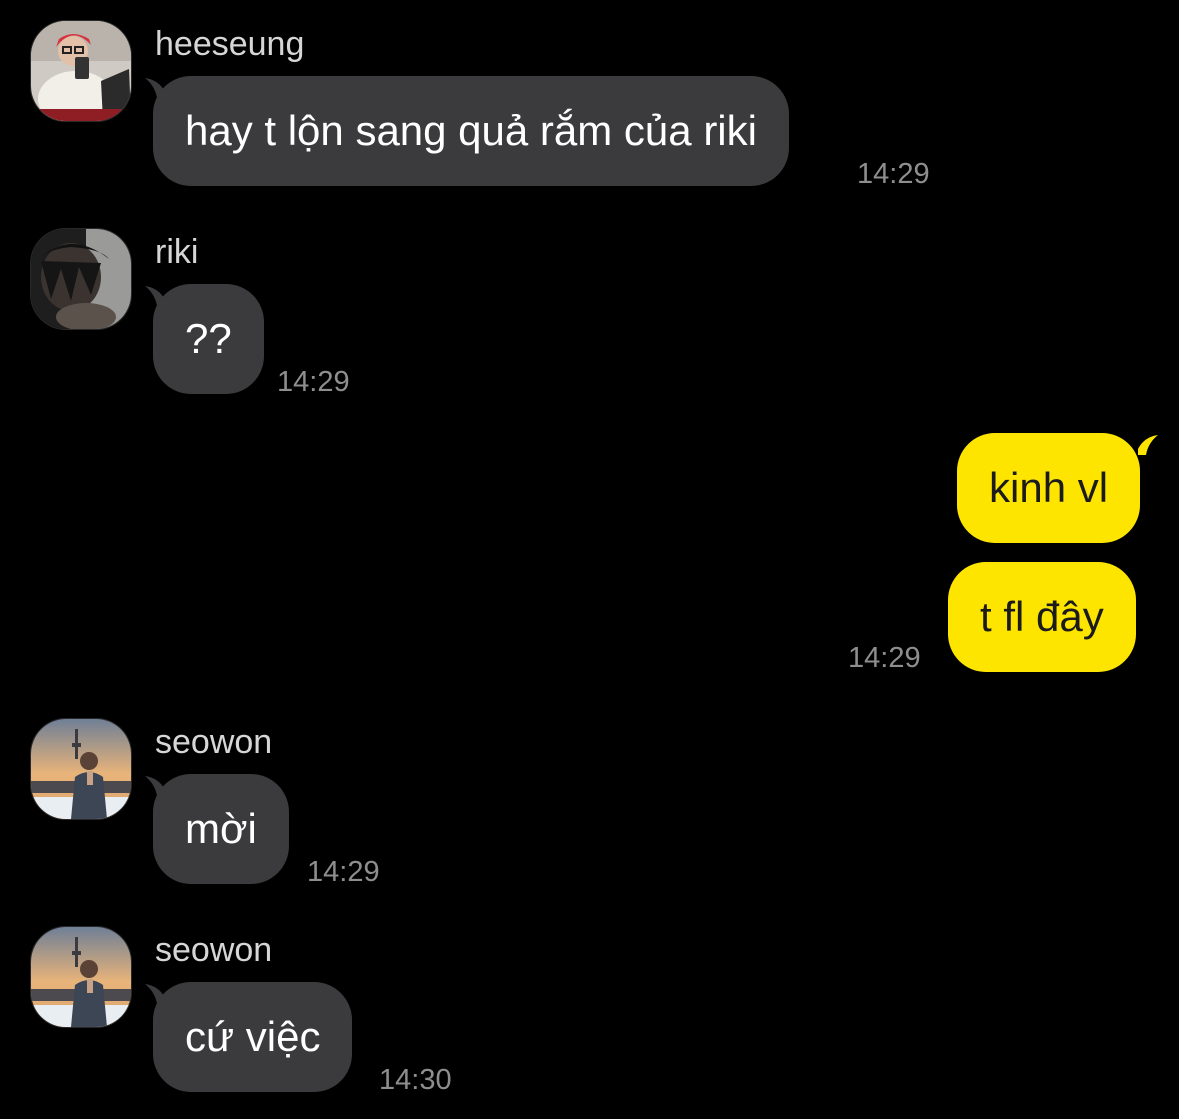 The image size is (1179, 1119). Describe the element at coordinates (208, 339) in the screenshot. I see `message-bubble: ??` at that location.